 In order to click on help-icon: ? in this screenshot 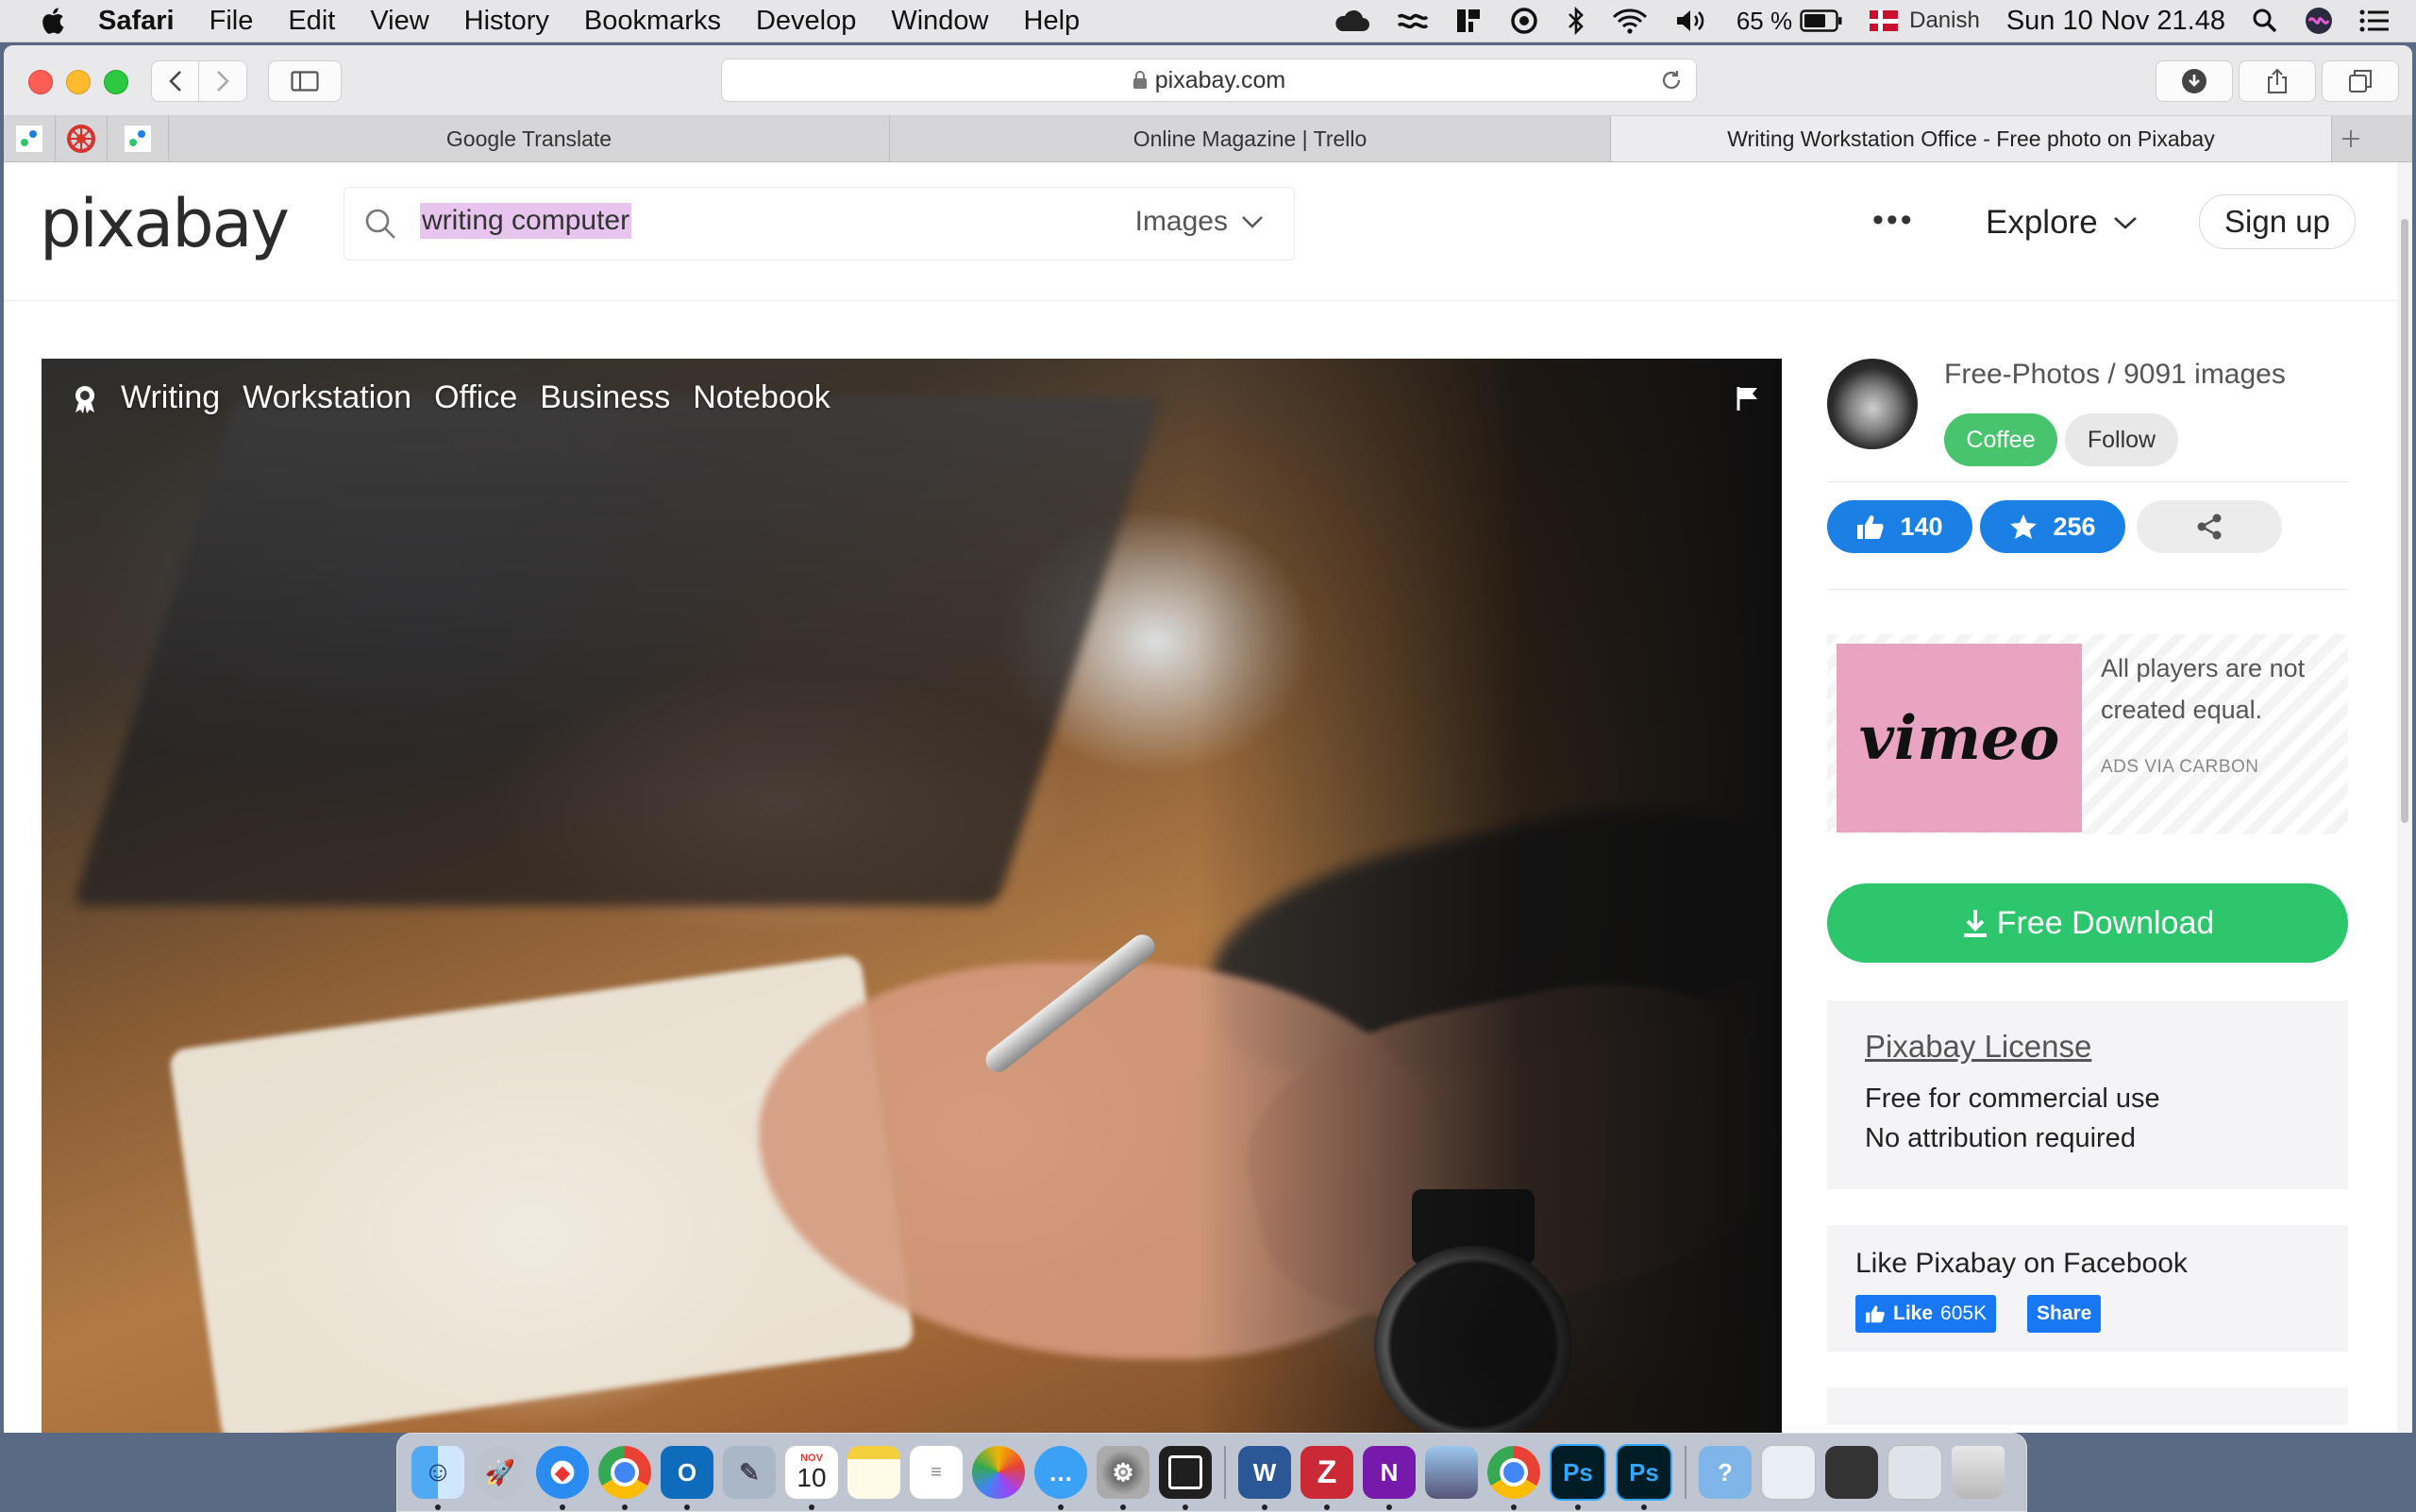, I will do `click(1725, 1472)`.